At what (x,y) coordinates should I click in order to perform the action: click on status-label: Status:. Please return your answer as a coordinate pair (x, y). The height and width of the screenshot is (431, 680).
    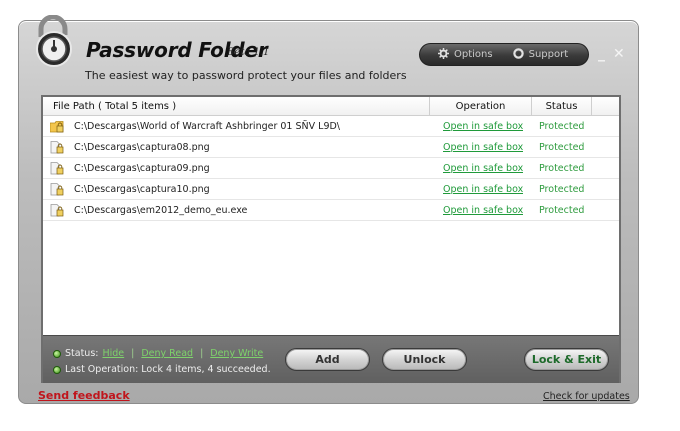
    Looking at the image, I should click on (82, 353).